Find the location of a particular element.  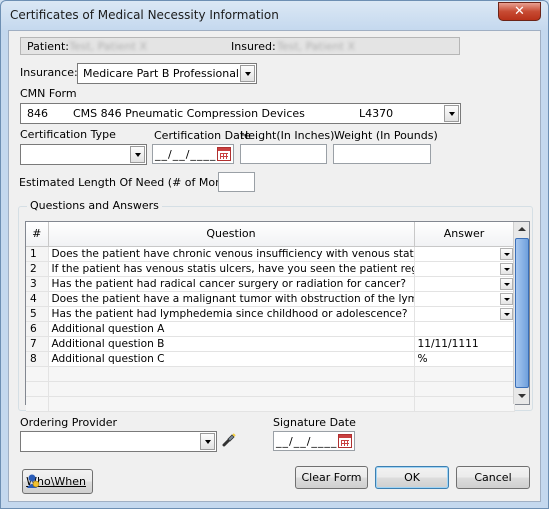

scroll-up-icon is located at coordinates (522, 230).